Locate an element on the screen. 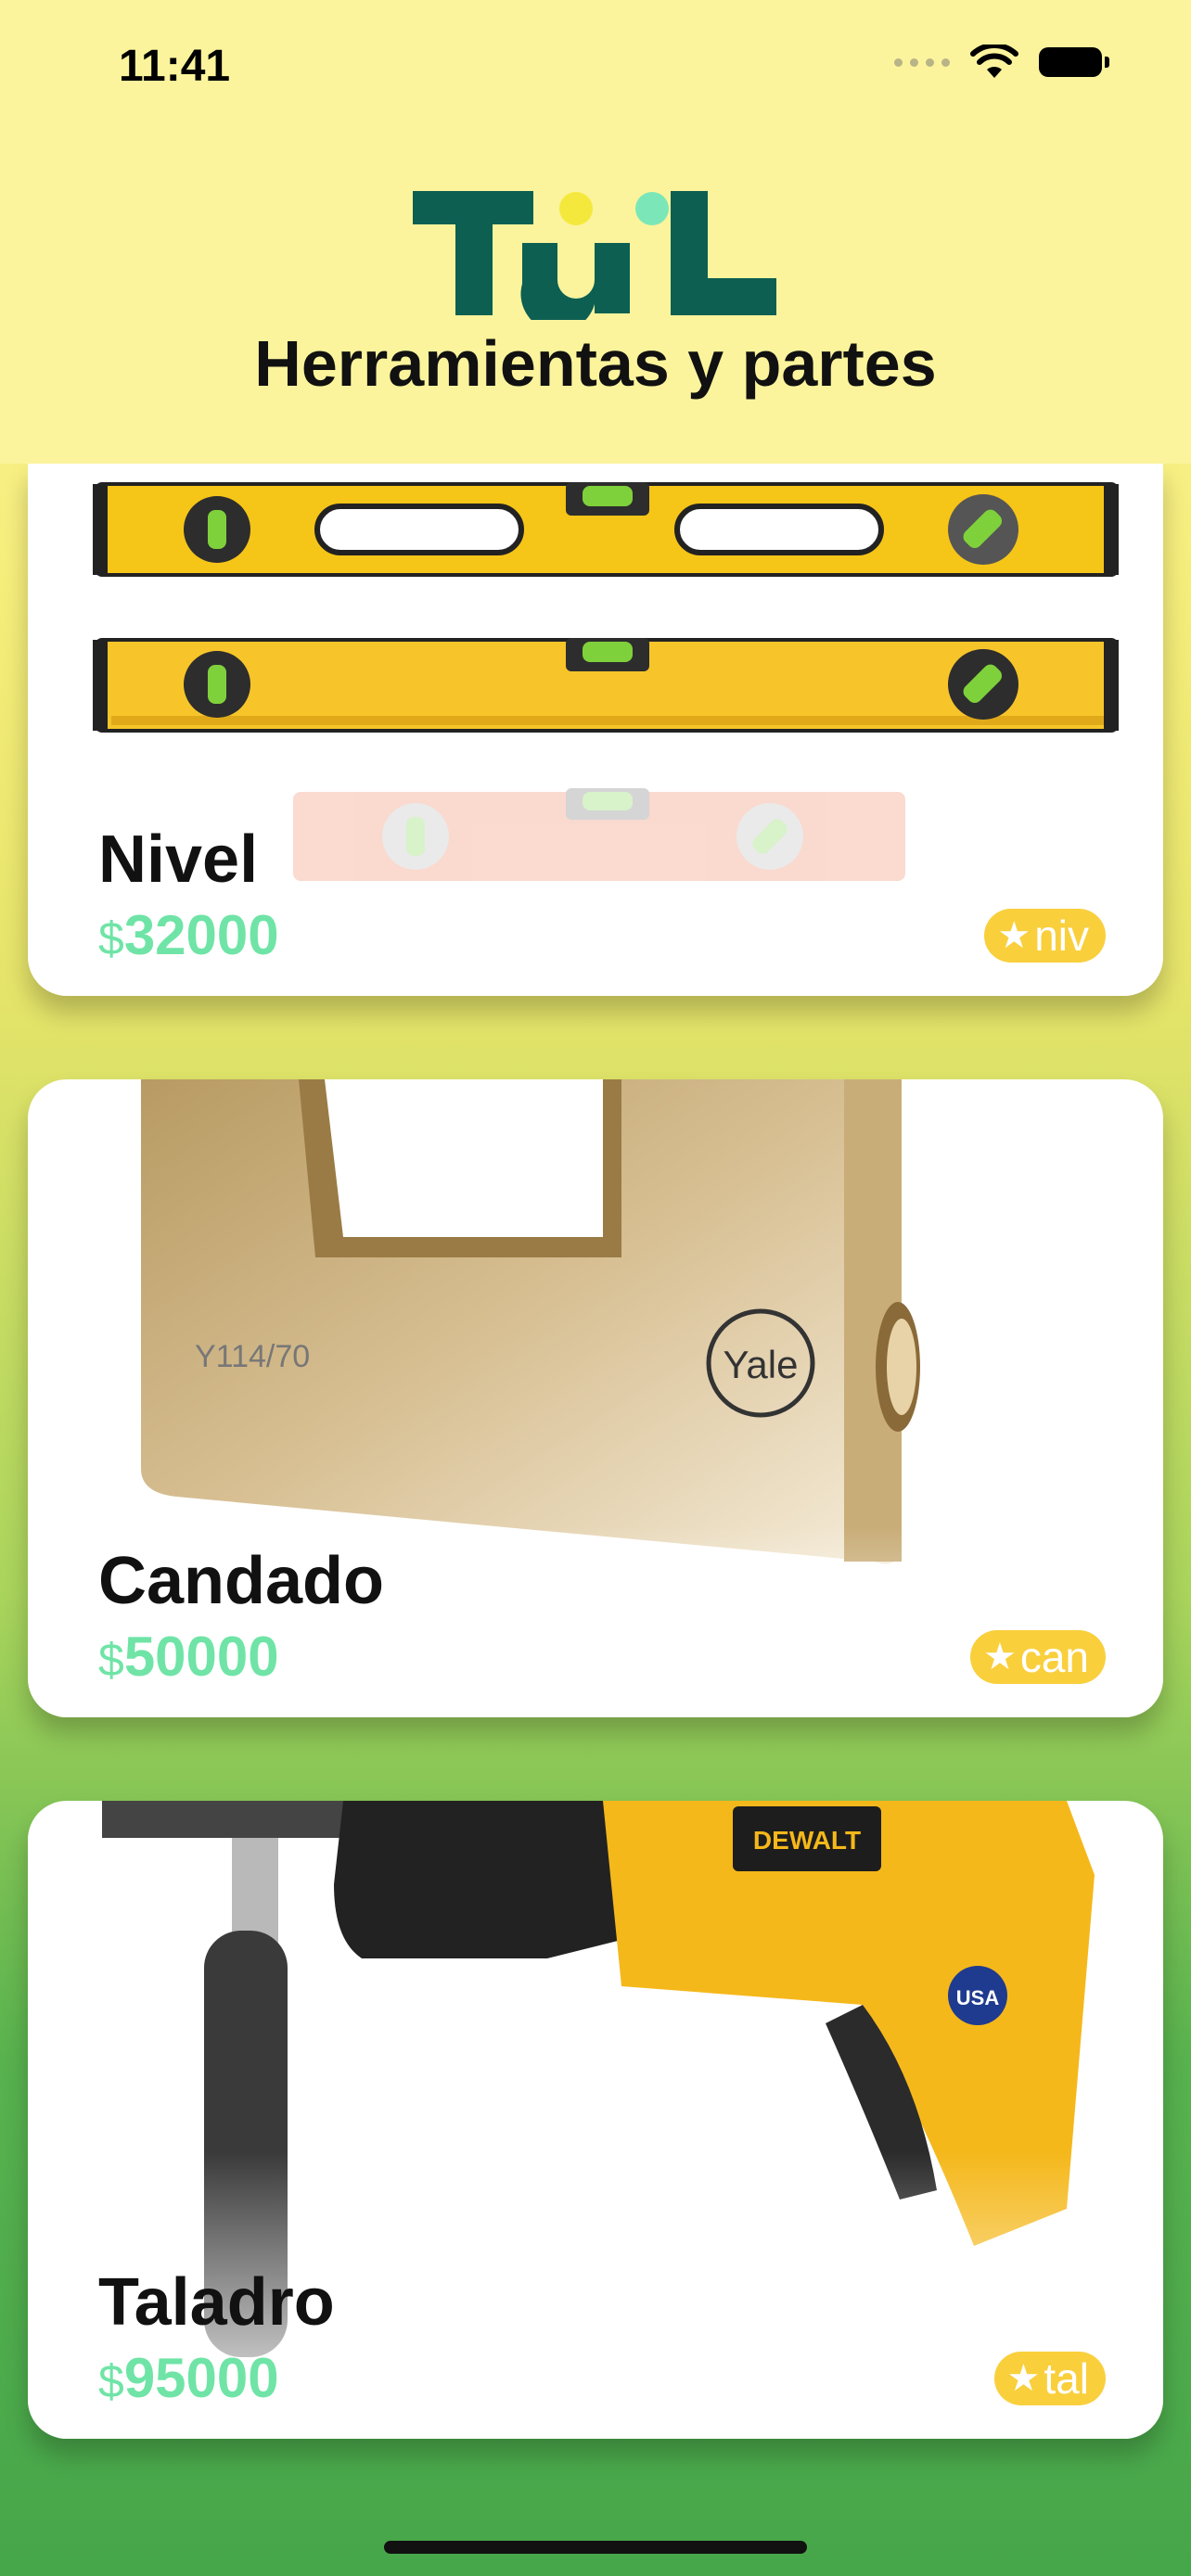  status-time: 11:41 is located at coordinates (175, 66).